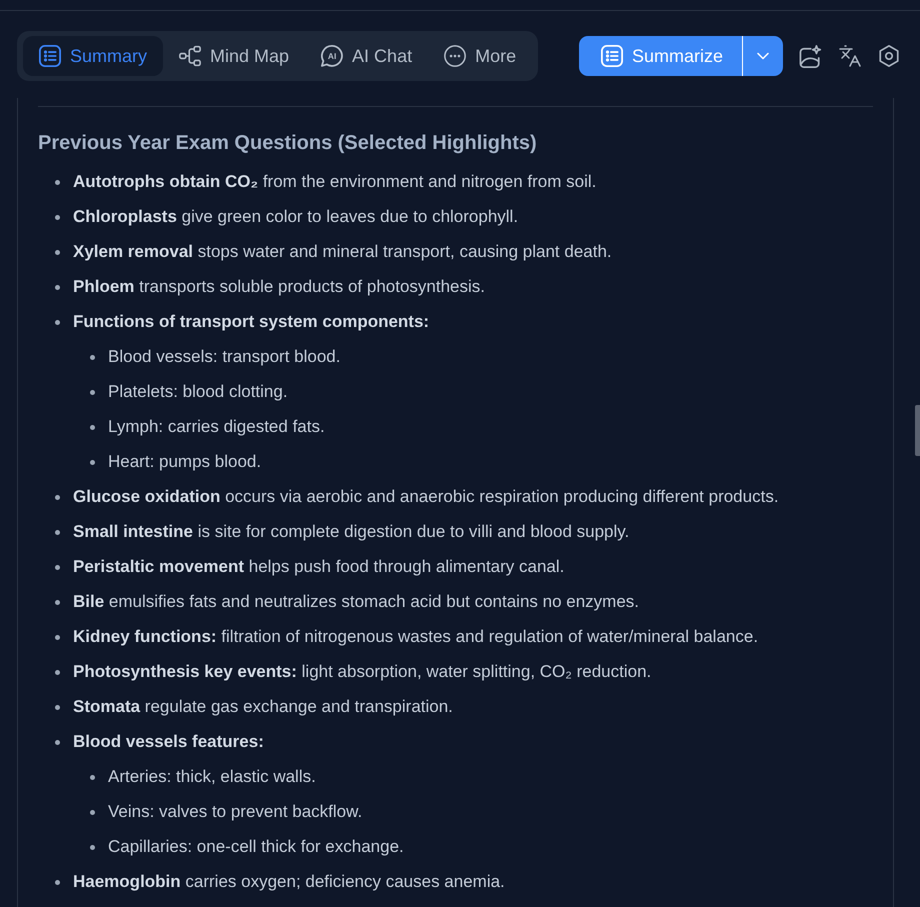  What do you see at coordinates (762, 56) in the screenshot?
I see `dropdown-button` at bounding box center [762, 56].